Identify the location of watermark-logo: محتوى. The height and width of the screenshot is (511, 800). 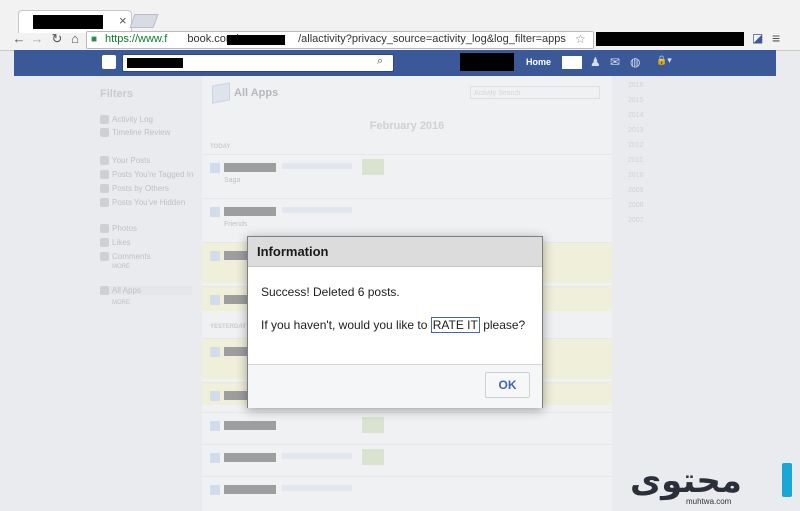
(686, 481).